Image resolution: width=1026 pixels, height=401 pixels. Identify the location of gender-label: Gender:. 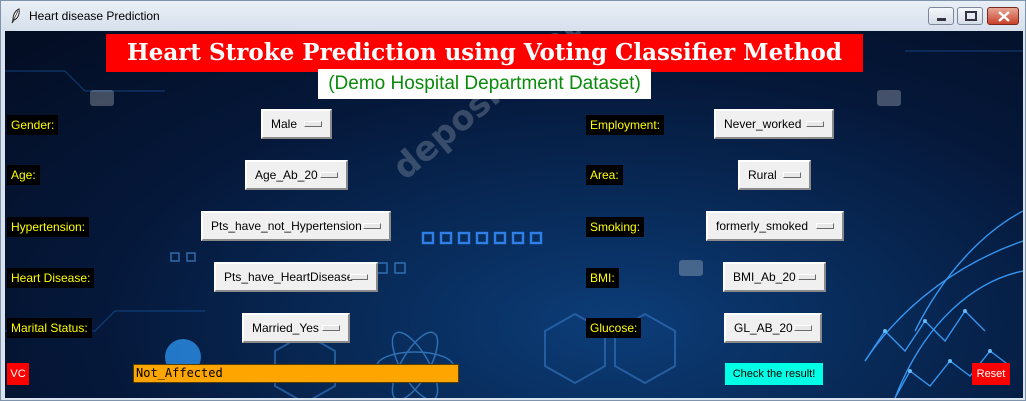
(33, 125).